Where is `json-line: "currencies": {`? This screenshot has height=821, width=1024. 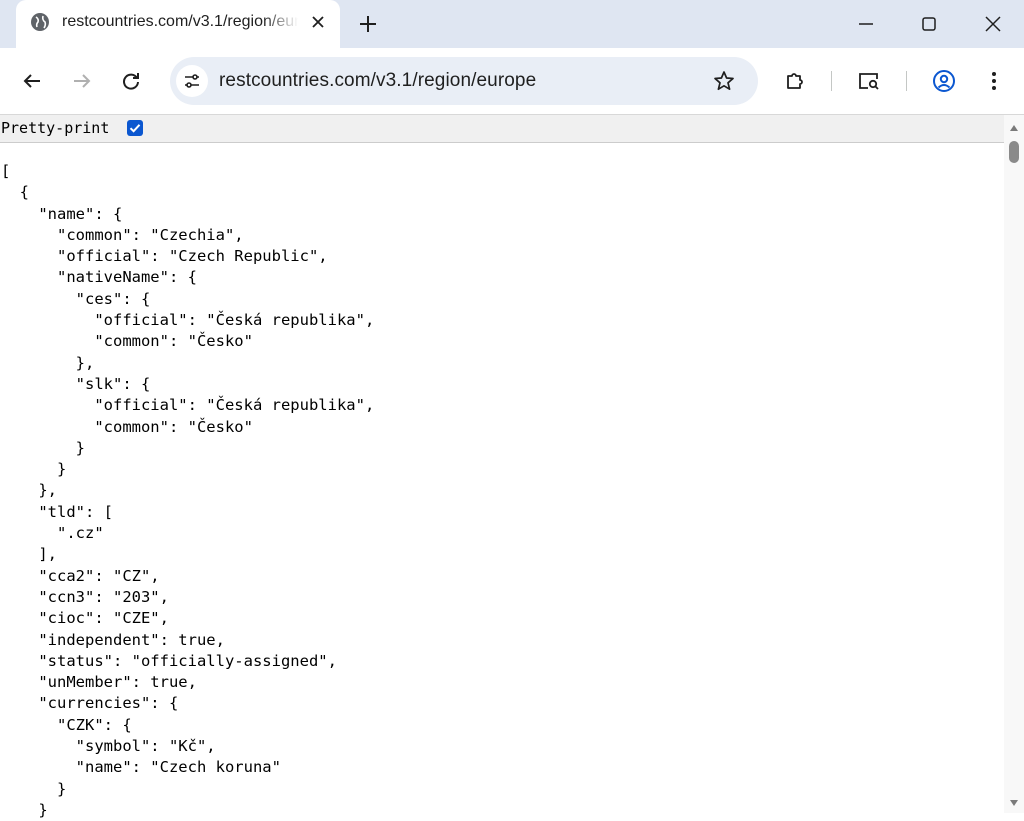
json-line: "currencies": { is located at coordinates (90, 703).